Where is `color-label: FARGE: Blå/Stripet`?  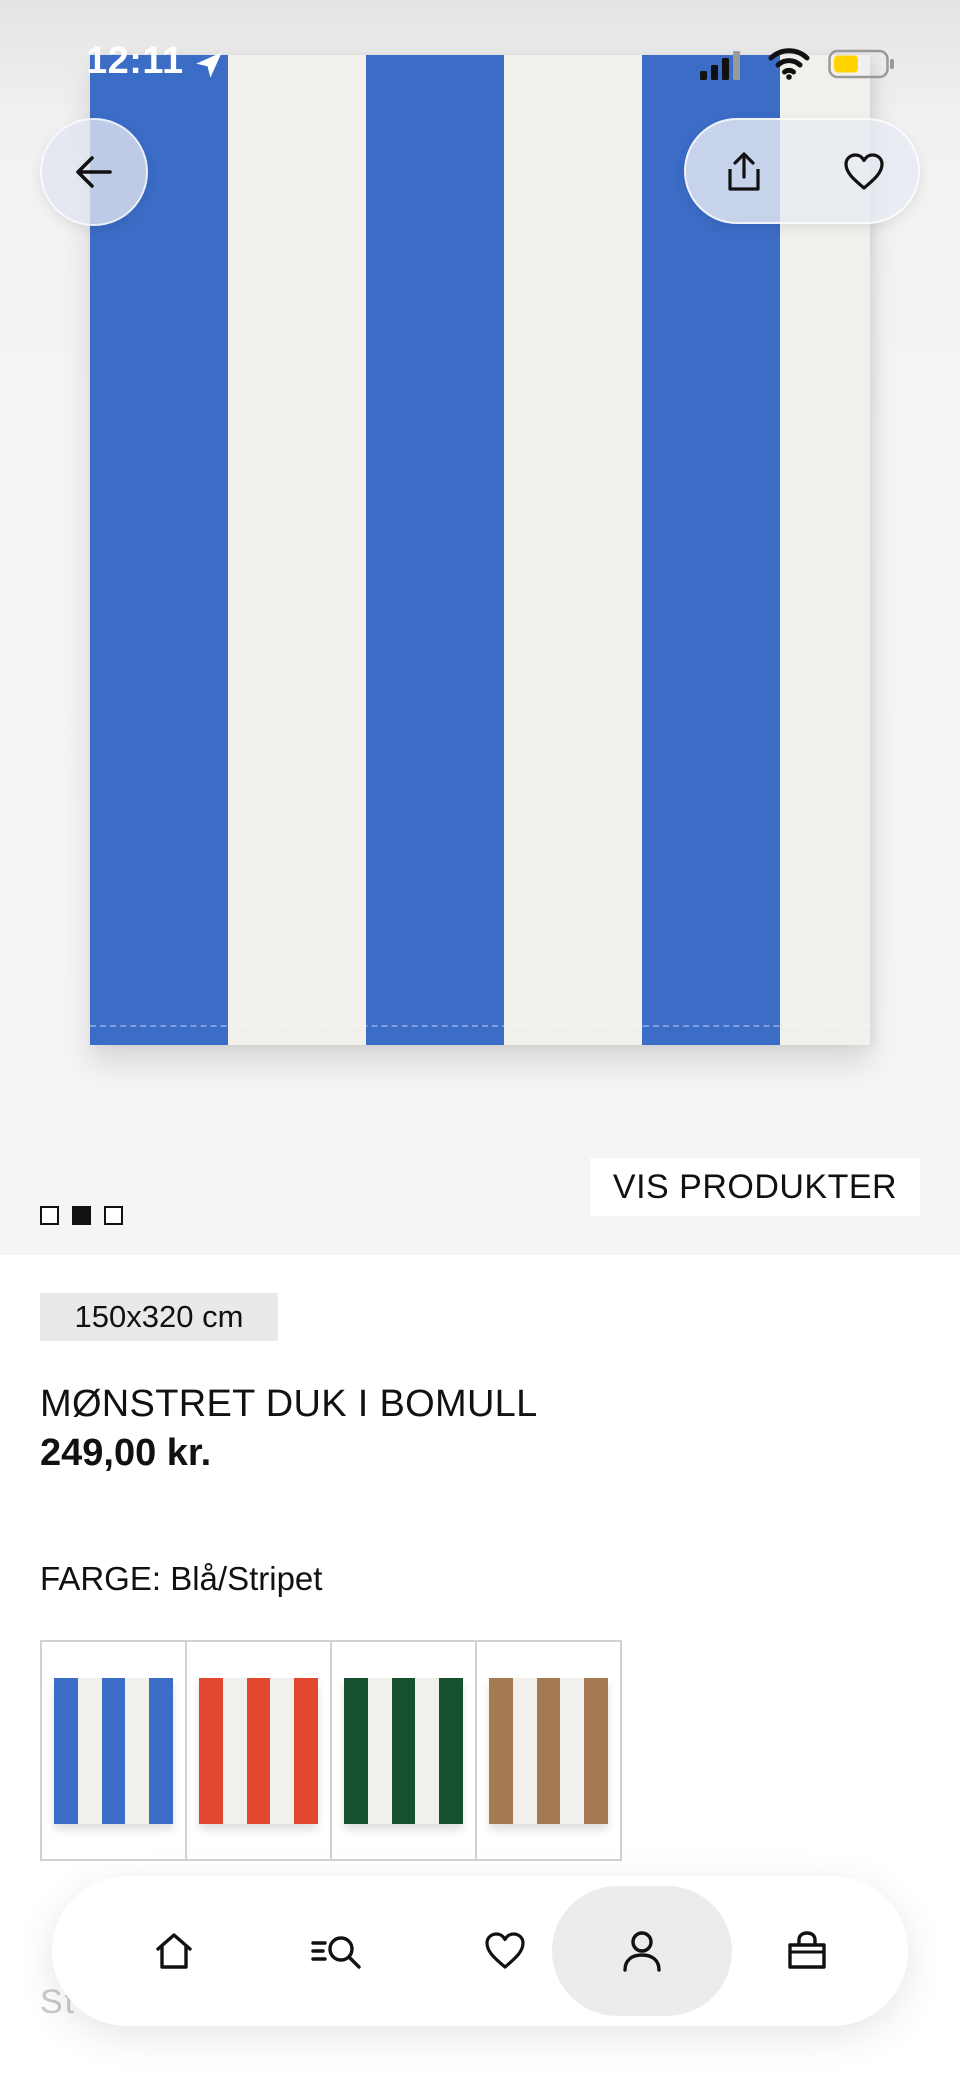 color-label: FARGE: Blå/Stripet is located at coordinates (181, 1579).